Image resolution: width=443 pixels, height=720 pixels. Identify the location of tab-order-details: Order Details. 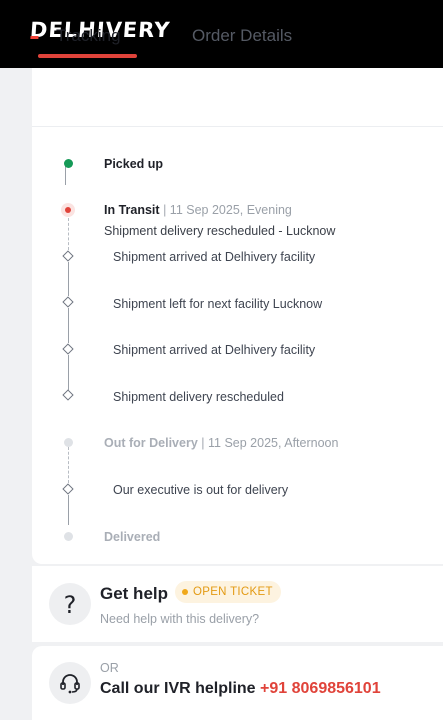
(242, 36).